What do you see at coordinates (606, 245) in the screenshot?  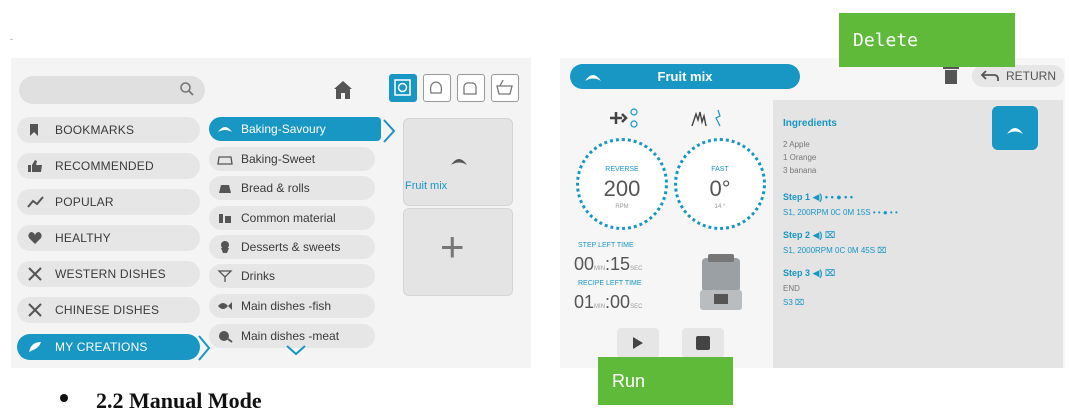 I see `step-left-time-label: STEP LEFT TIME` at bounding box center [606, 245].